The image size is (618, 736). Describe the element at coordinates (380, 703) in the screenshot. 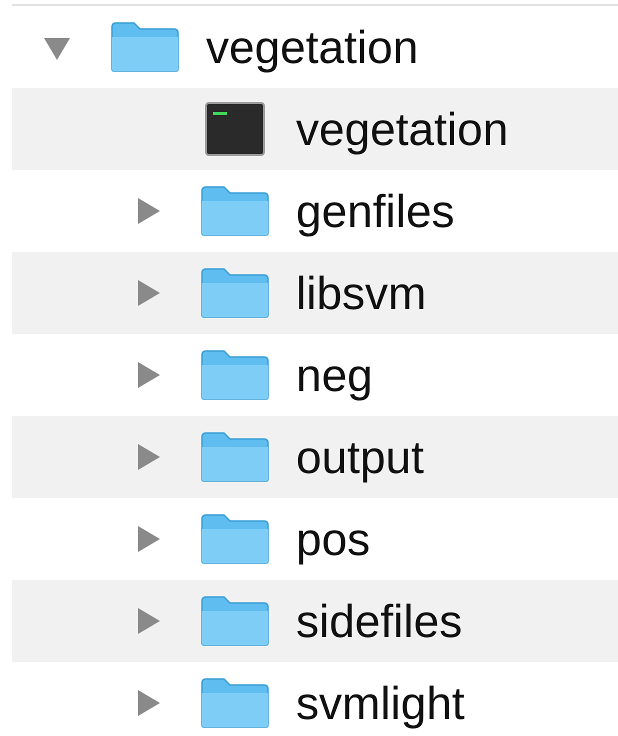

I see `file-name: svmlight` at that location.